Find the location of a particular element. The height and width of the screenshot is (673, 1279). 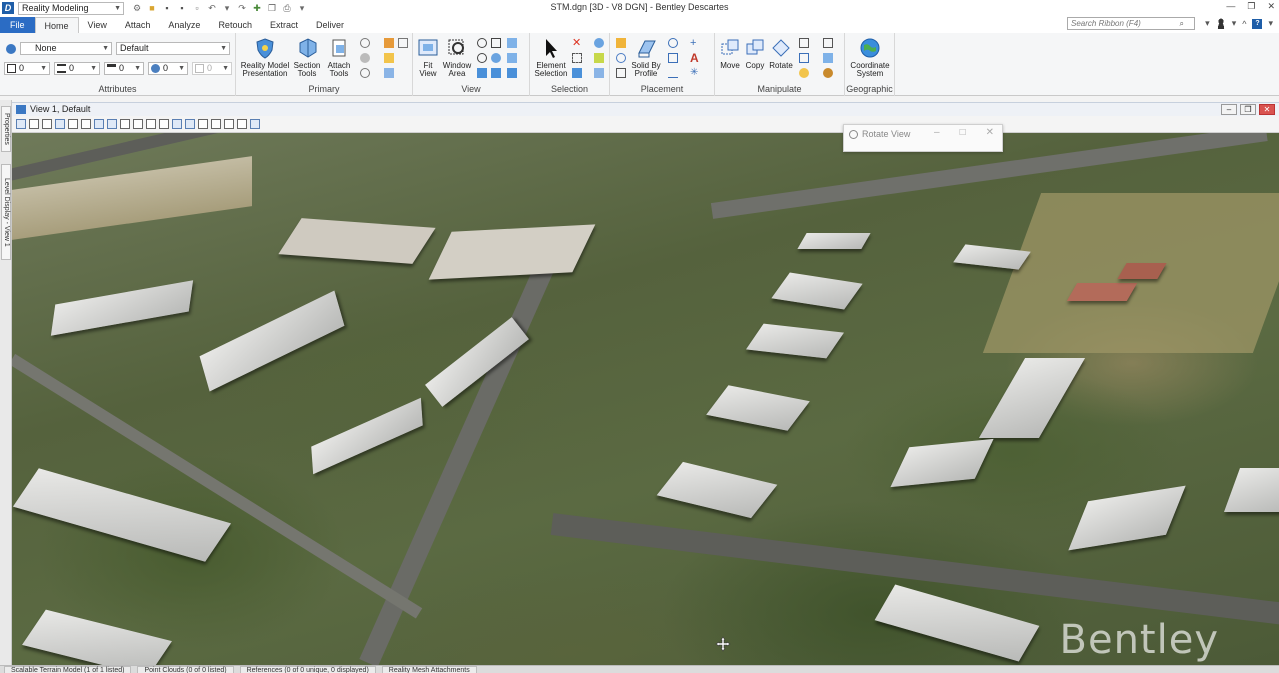

array-icon is located at coordinates (828, 58).